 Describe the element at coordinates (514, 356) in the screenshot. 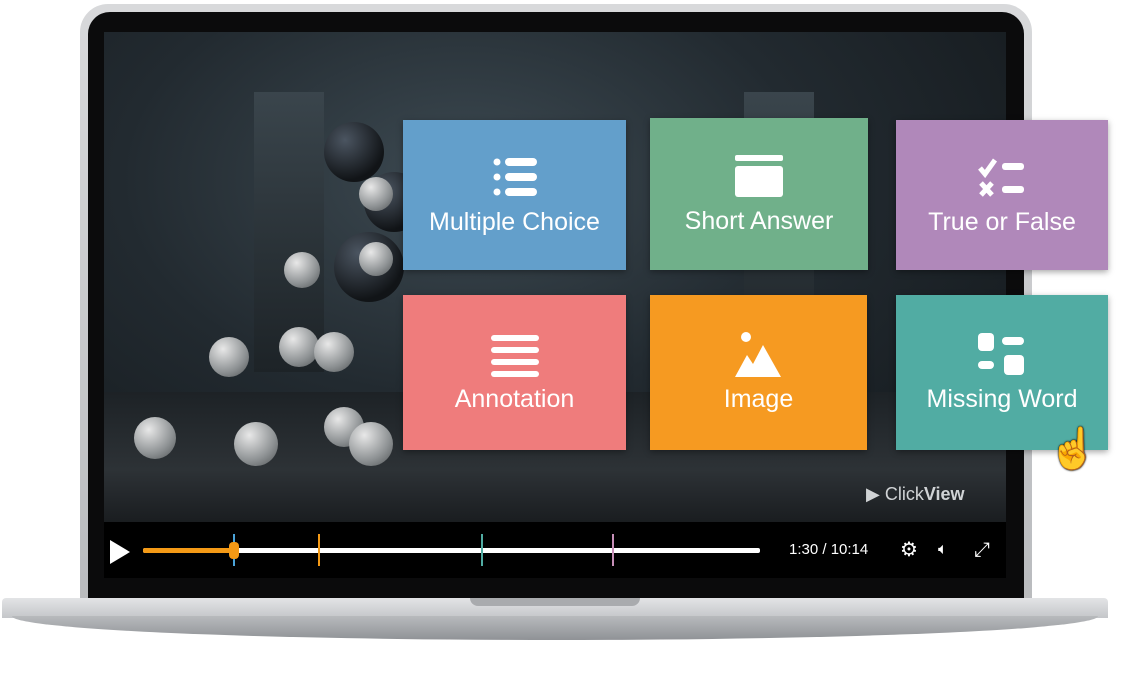

I see `lines-icon` at that location.